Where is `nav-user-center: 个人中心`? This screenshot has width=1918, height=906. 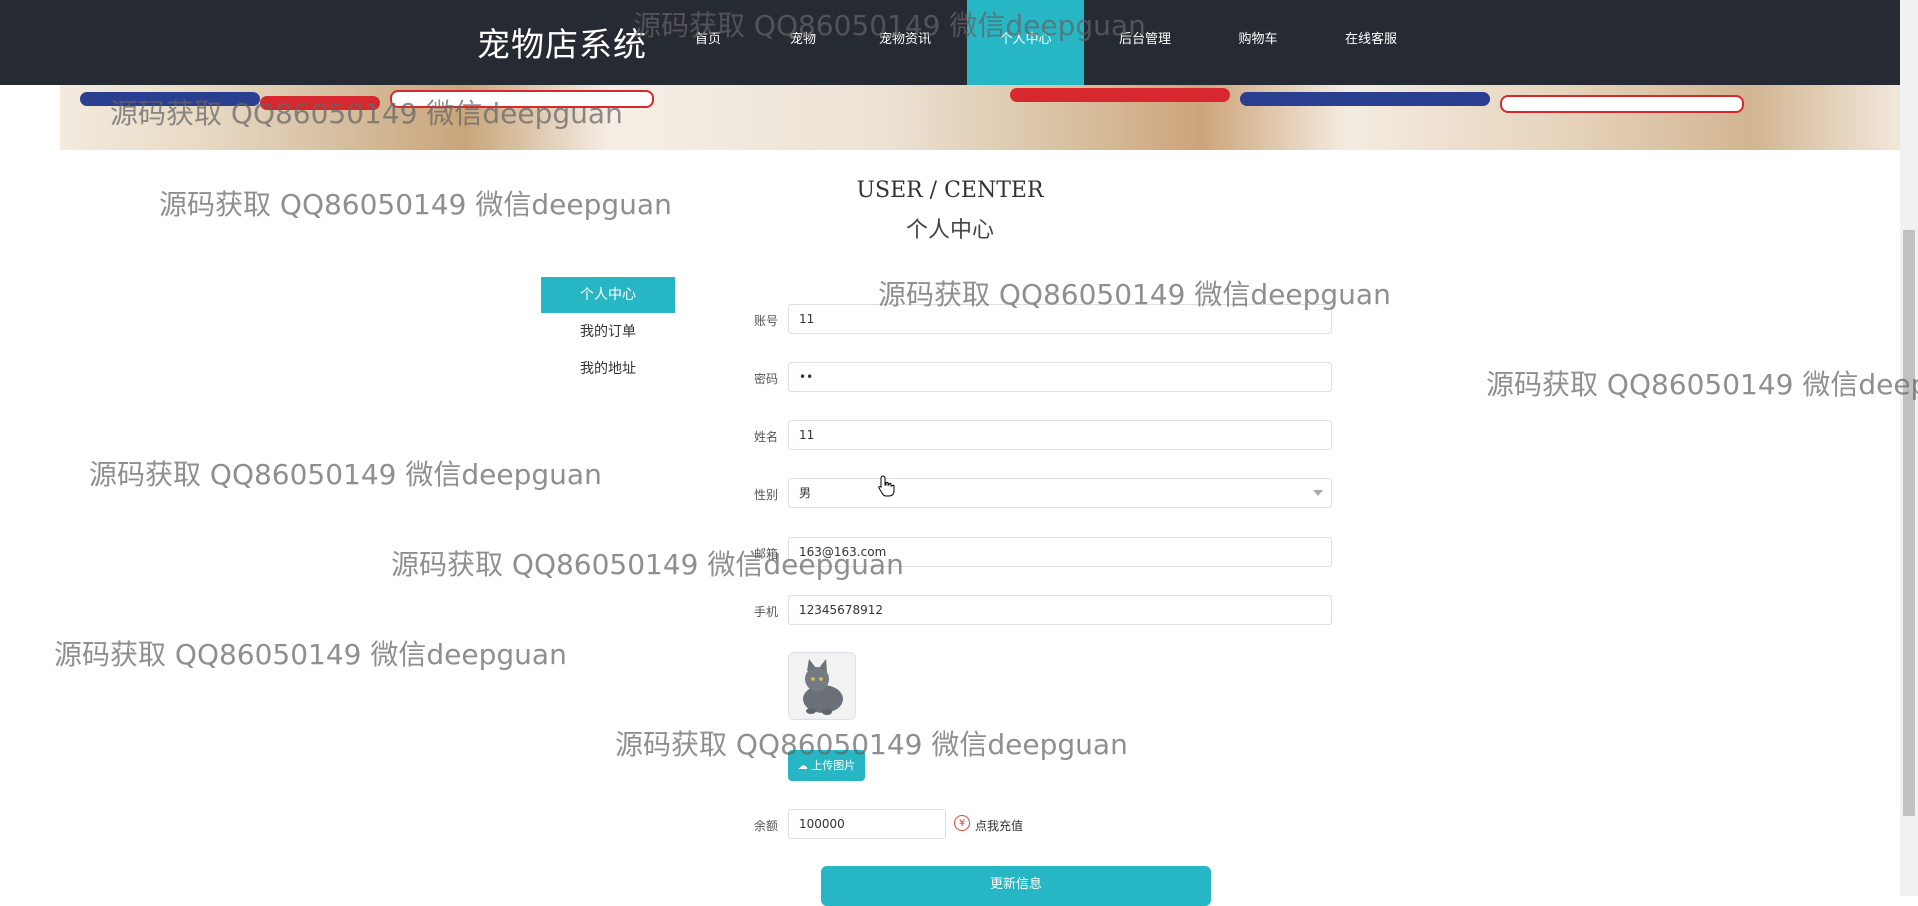
nav-user-center: 个人中心 is located at coordinates (1025, 42).